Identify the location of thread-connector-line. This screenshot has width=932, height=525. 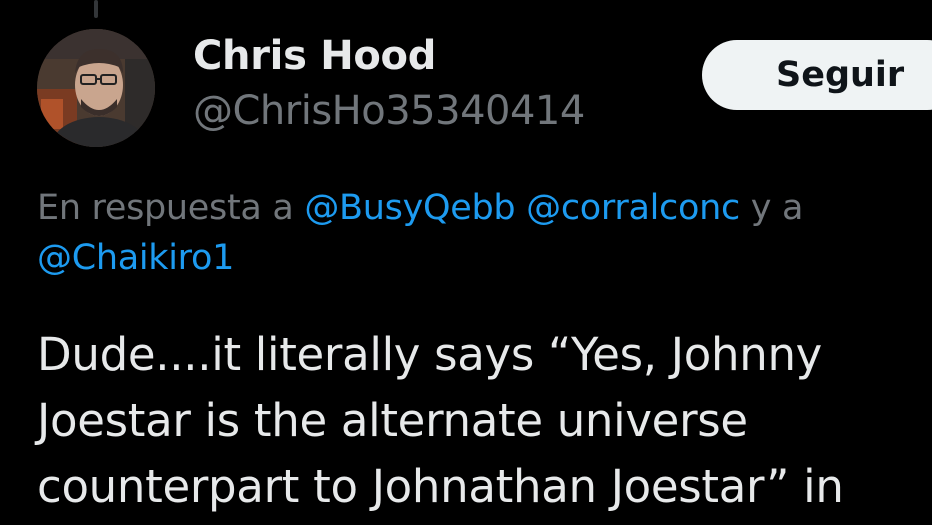
(96, 9).